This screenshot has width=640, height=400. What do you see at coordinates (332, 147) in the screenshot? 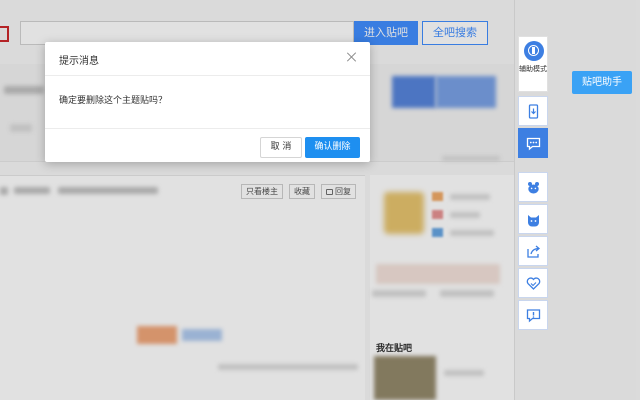
I see `confirm-delete-button: 确认删除` at bounding box center [332, 147].